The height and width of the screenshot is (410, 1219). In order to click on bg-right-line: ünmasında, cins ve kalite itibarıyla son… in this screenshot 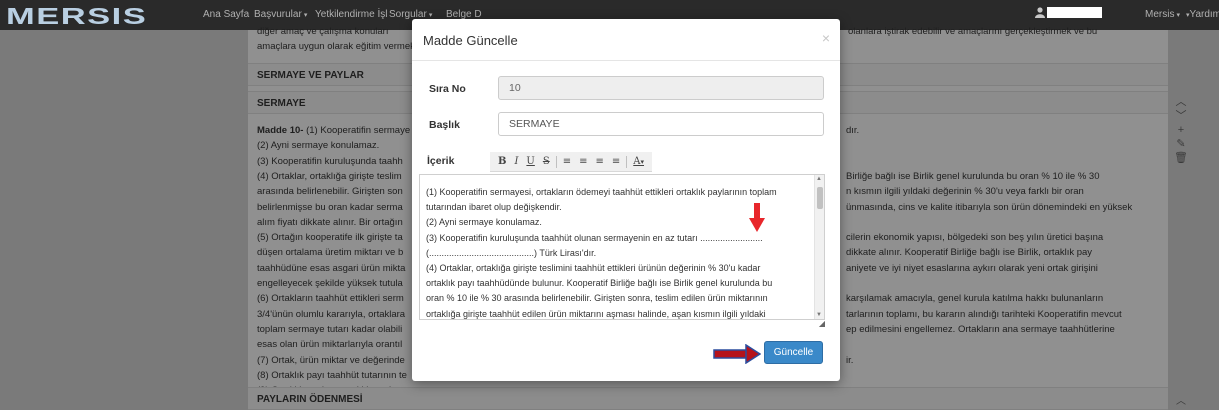, I will do `click(989, 207)`.